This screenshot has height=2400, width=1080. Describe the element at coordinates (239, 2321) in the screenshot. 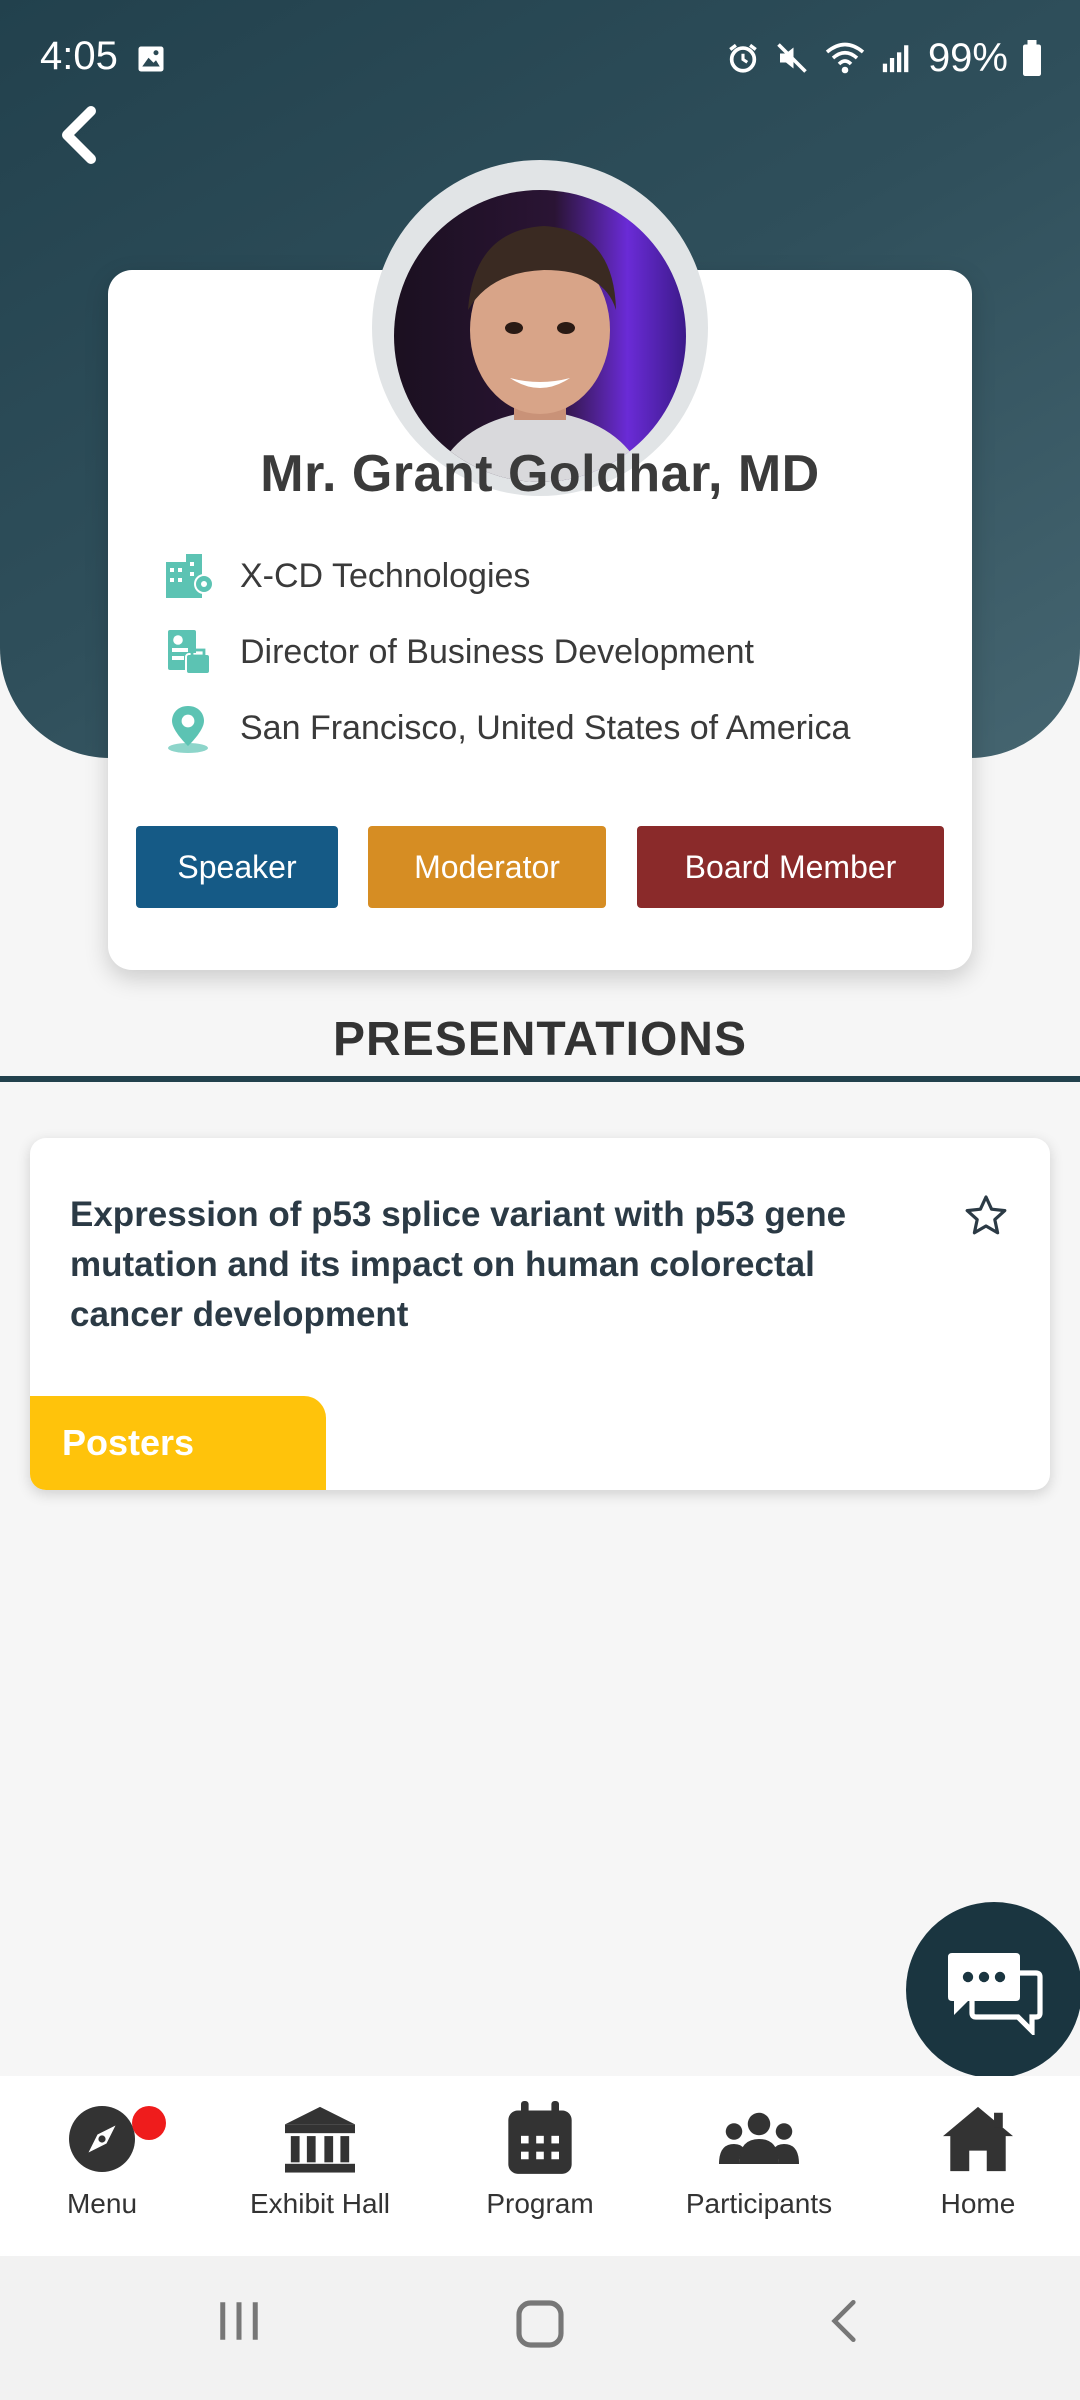

I see `recent-apps-icon` at that location.